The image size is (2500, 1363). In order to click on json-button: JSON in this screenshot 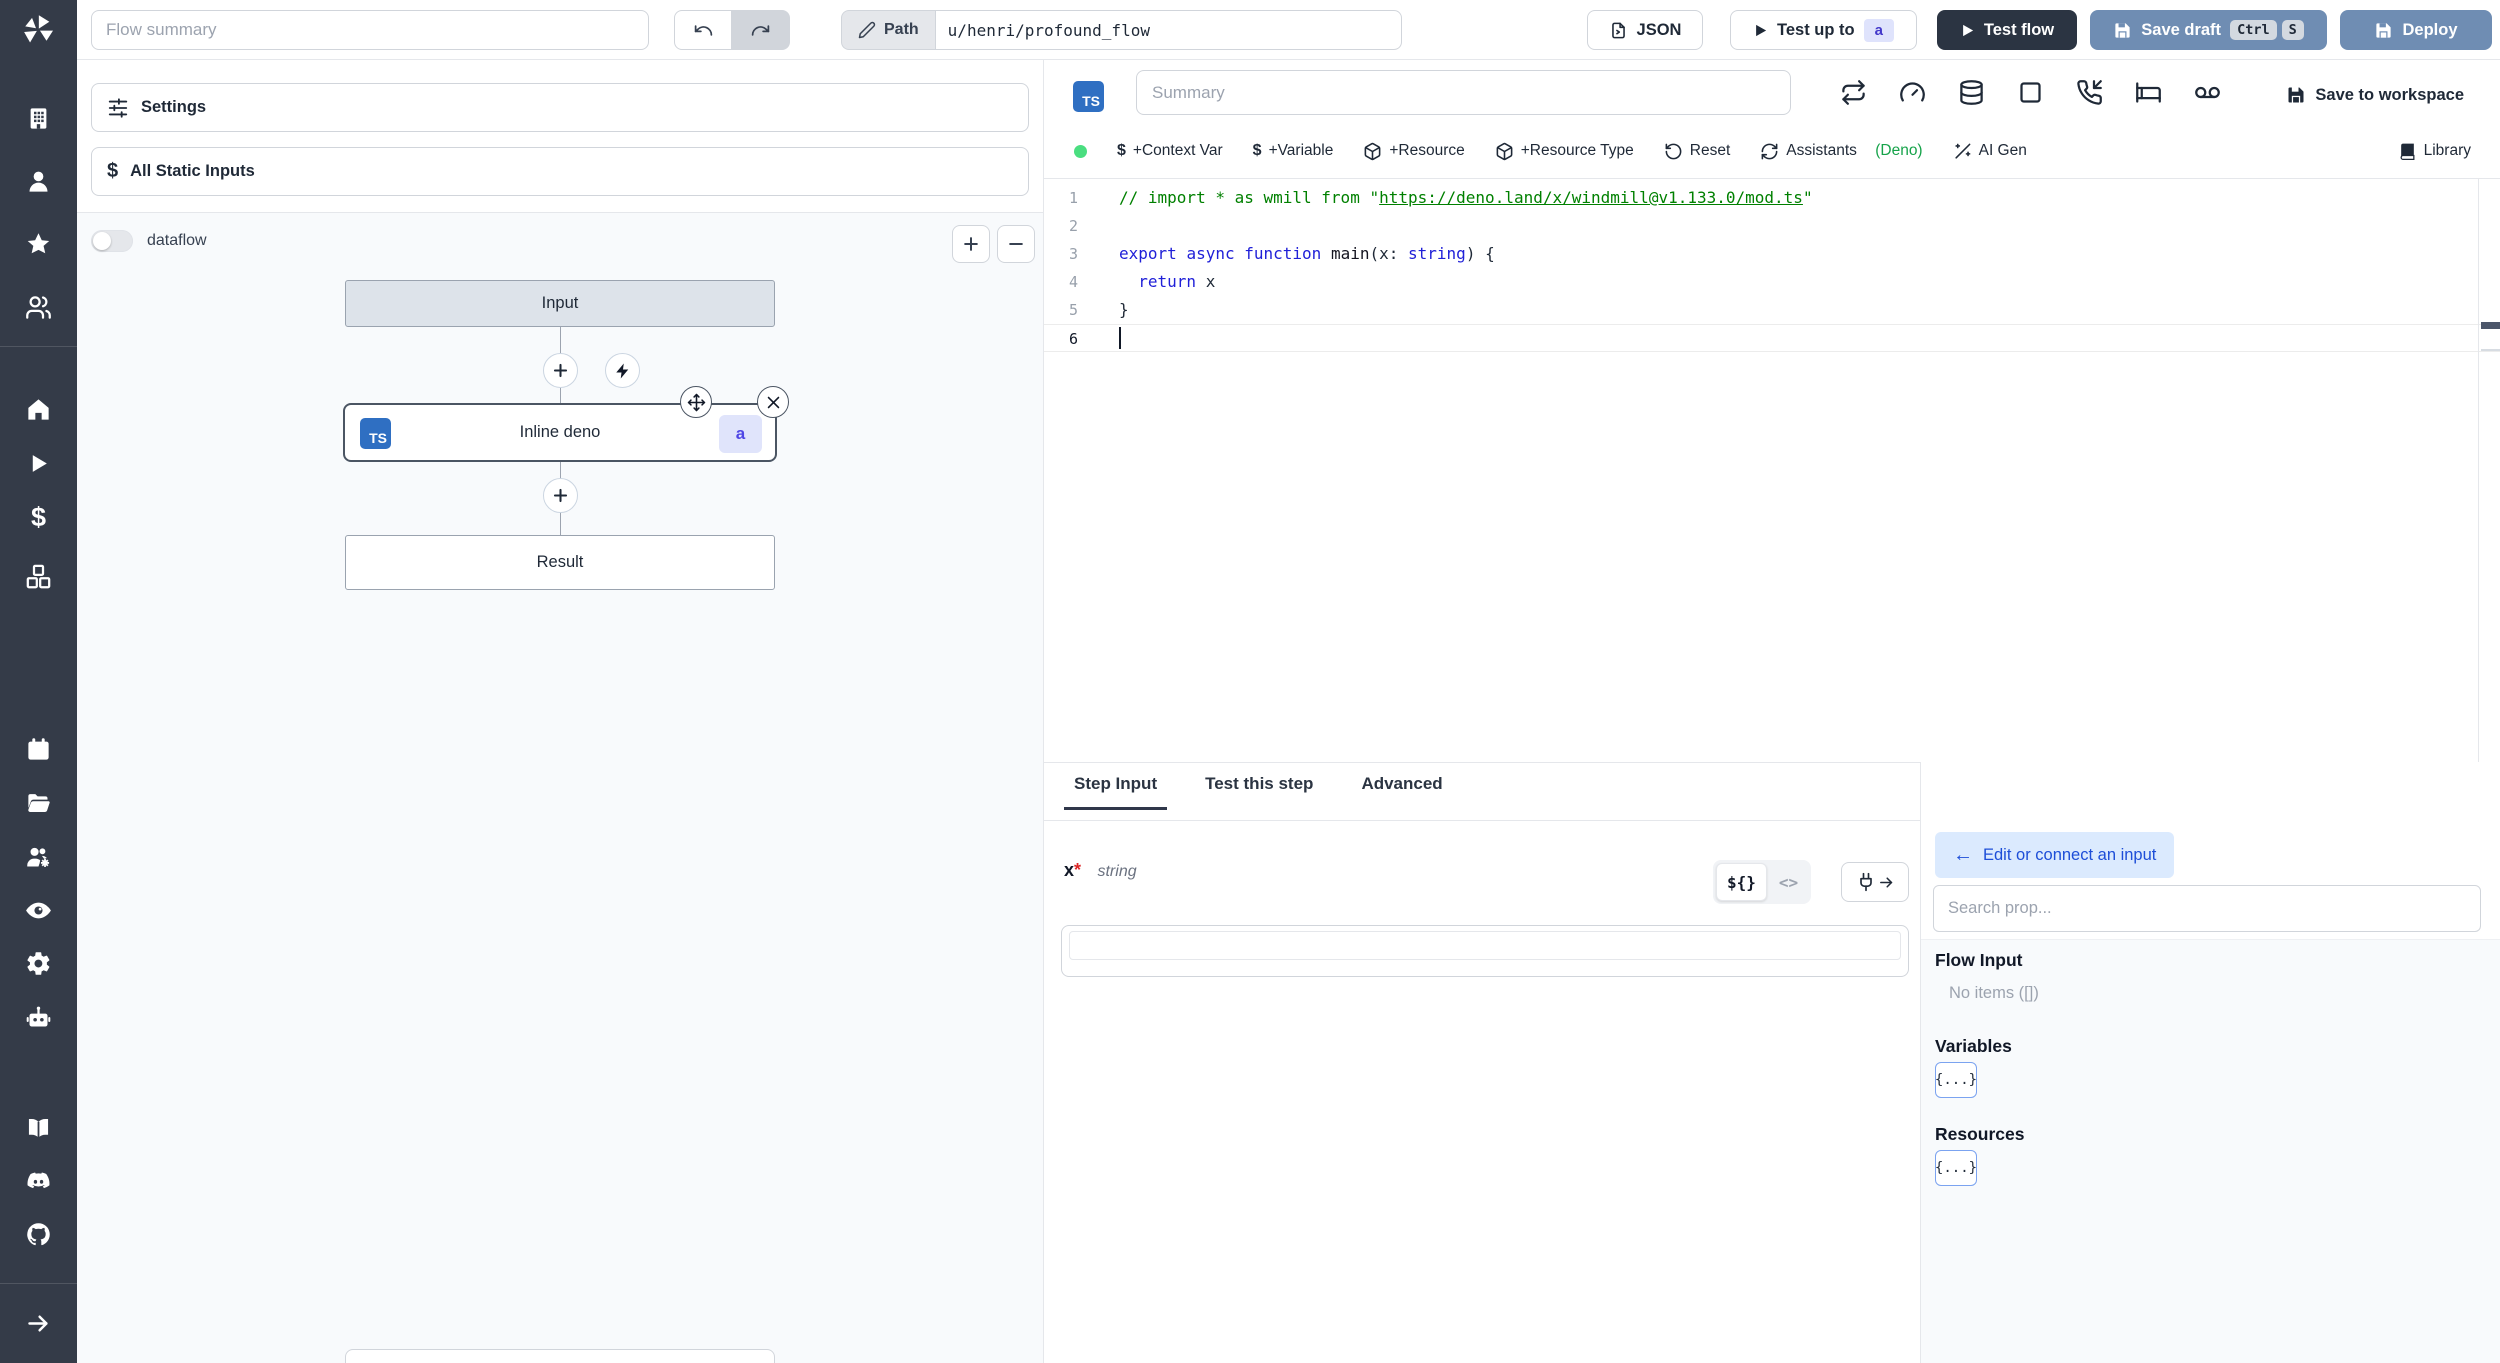, I will do `click(1645, 30)`.